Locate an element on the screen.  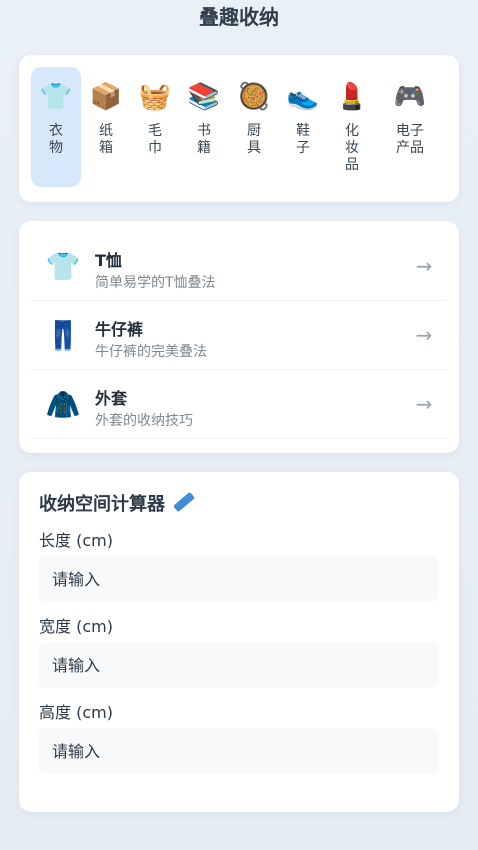
box-icon: 📦 is located at coordinates (106, 97).